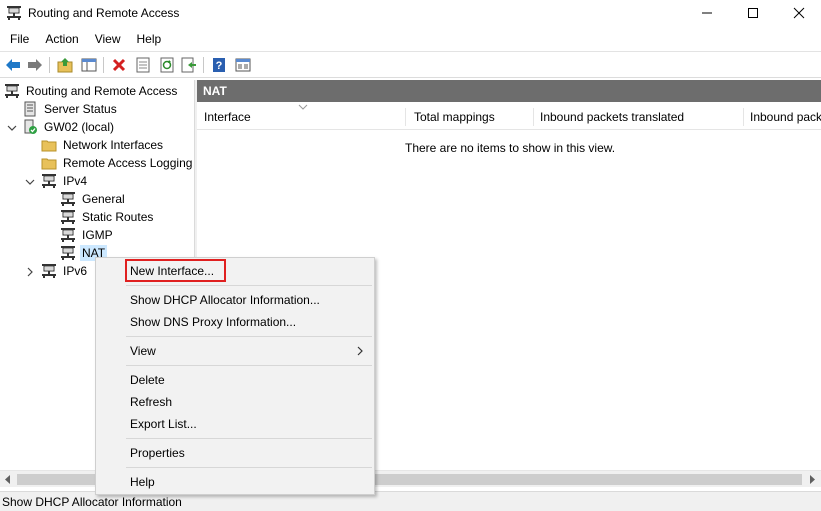  Describe the element at coordinates (235, 351) in the screenshot. I see `menu-item-view: View` at that location.